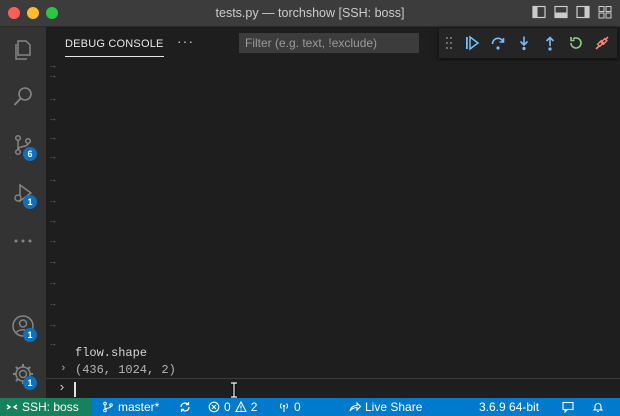  I want to click on live-share-label: Live Share, so click(394, 407).